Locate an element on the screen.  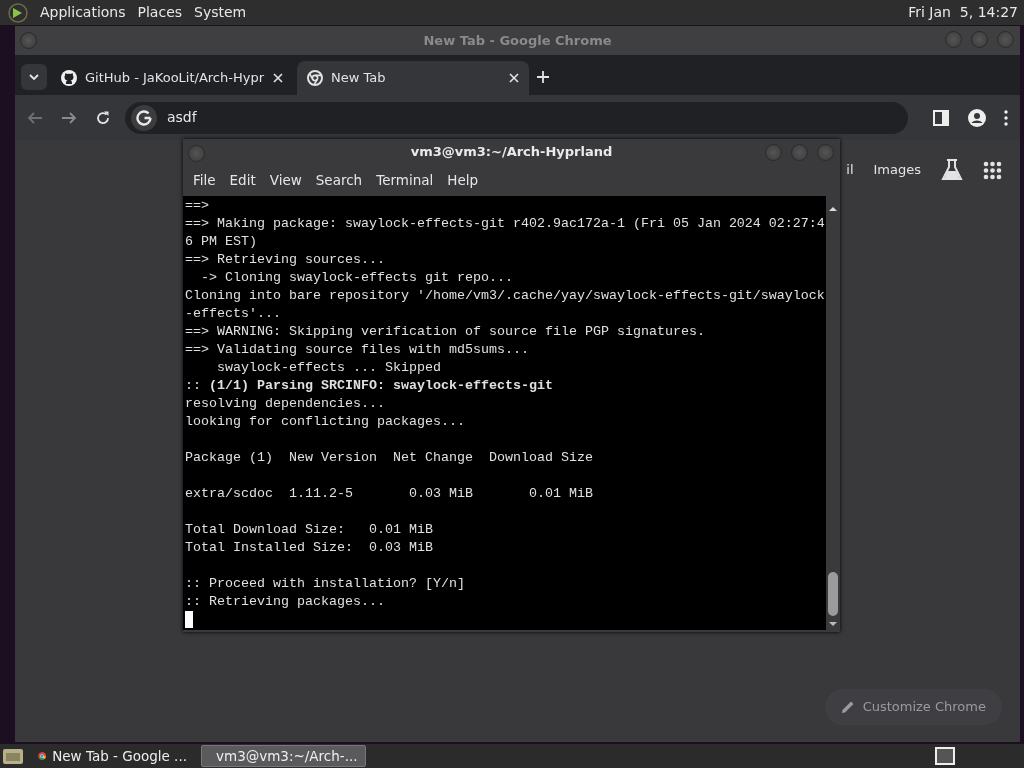
menu-item: Search is located at coordinates (340, 180).